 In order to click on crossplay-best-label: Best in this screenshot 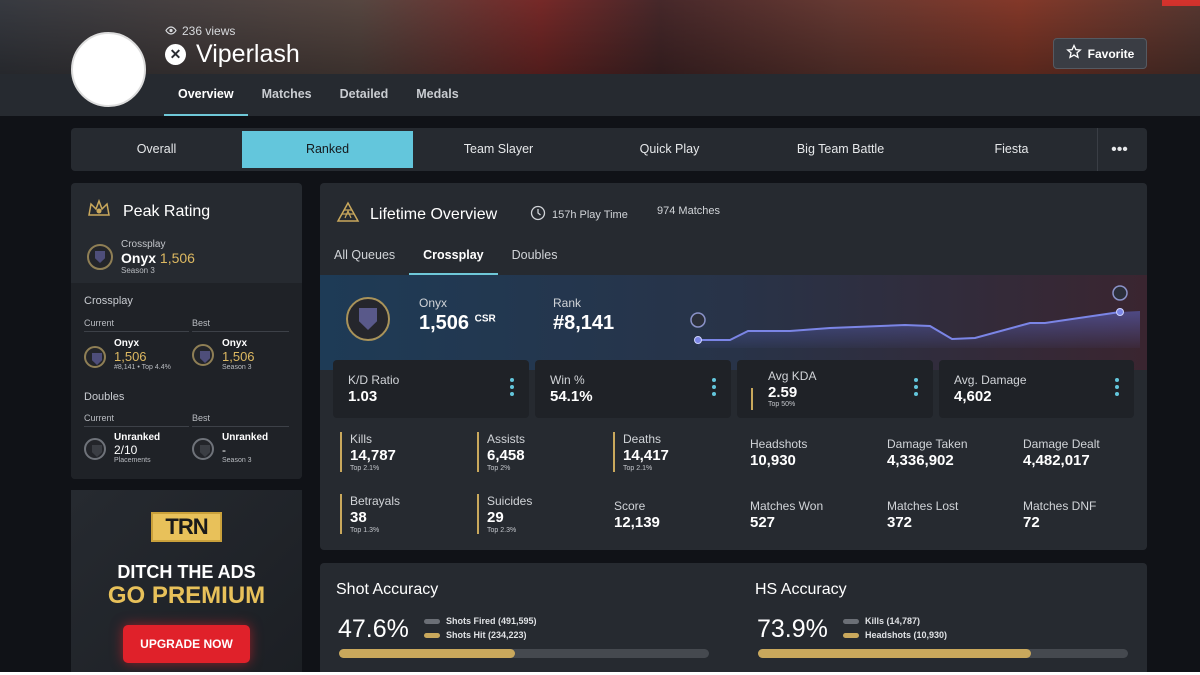, I will do `click(201, 323)`.